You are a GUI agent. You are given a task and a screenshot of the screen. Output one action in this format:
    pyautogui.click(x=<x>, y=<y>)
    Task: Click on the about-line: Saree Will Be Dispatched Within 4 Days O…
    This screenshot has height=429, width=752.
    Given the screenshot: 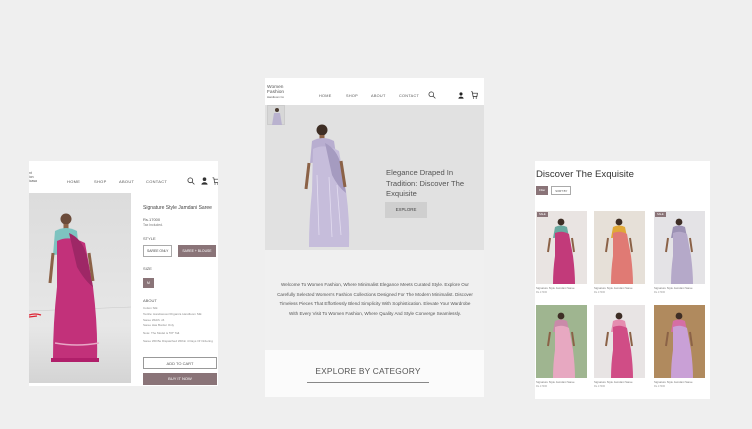 What is the action you would take?
    pyautogui.click(x=178, y=341)
    